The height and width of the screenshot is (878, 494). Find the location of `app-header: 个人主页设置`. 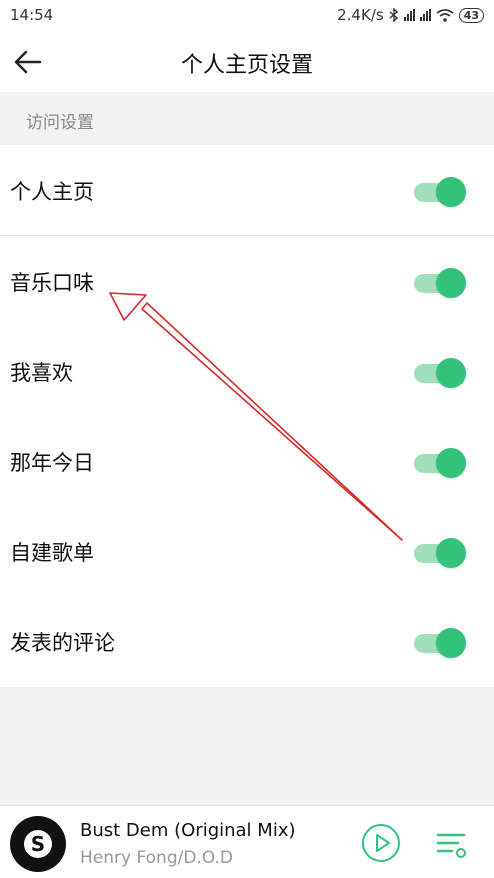

app-header: 个人主页设置 is located at coordinates (247, 62).